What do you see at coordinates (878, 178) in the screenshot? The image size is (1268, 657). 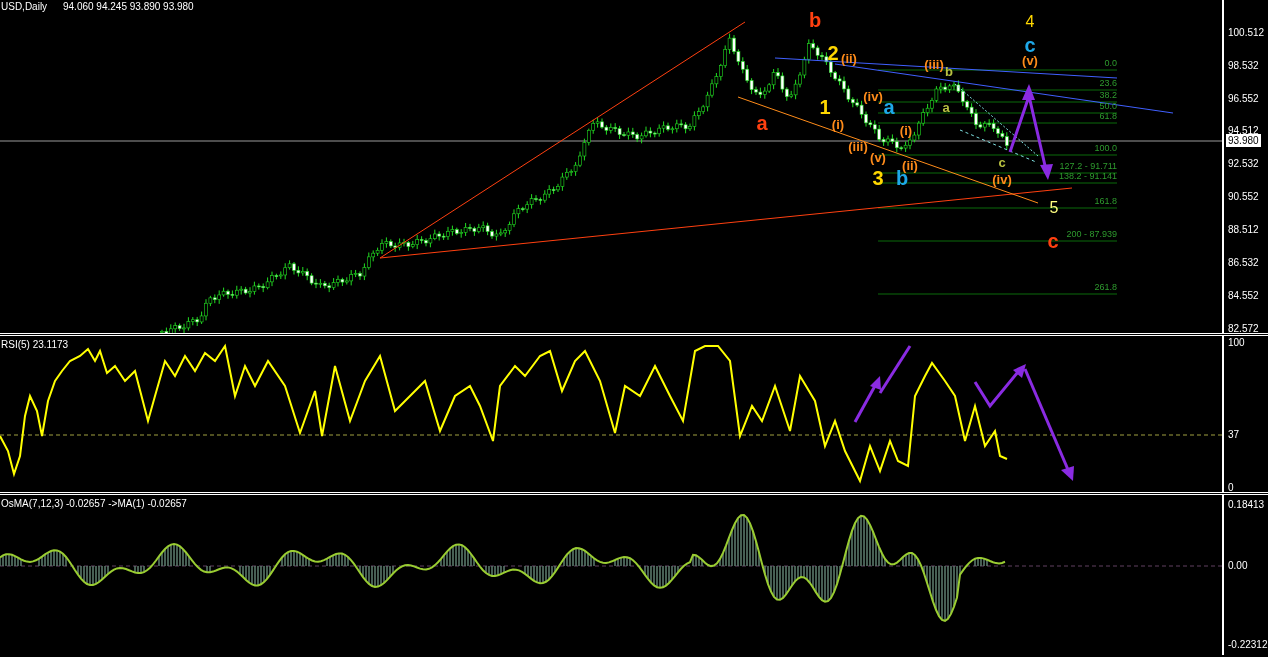 I see `wave-label: 3` at bounding box center [878, 178].